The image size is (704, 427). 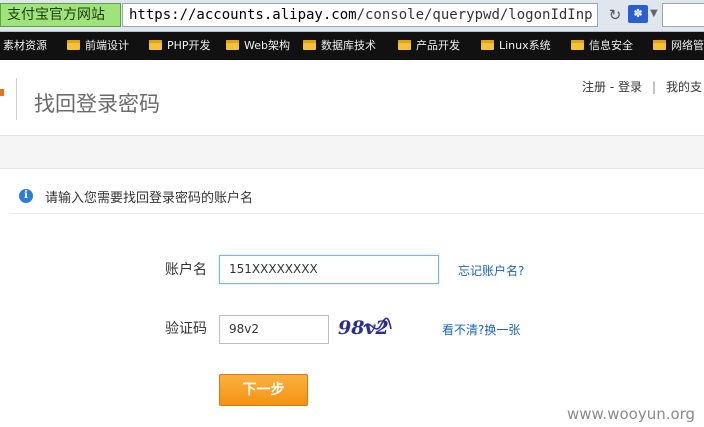 What do you see at coordinates (611, 45) in the screenshot?
I see `bookmark-label: 信息安全` at bounding box center [611, 45].